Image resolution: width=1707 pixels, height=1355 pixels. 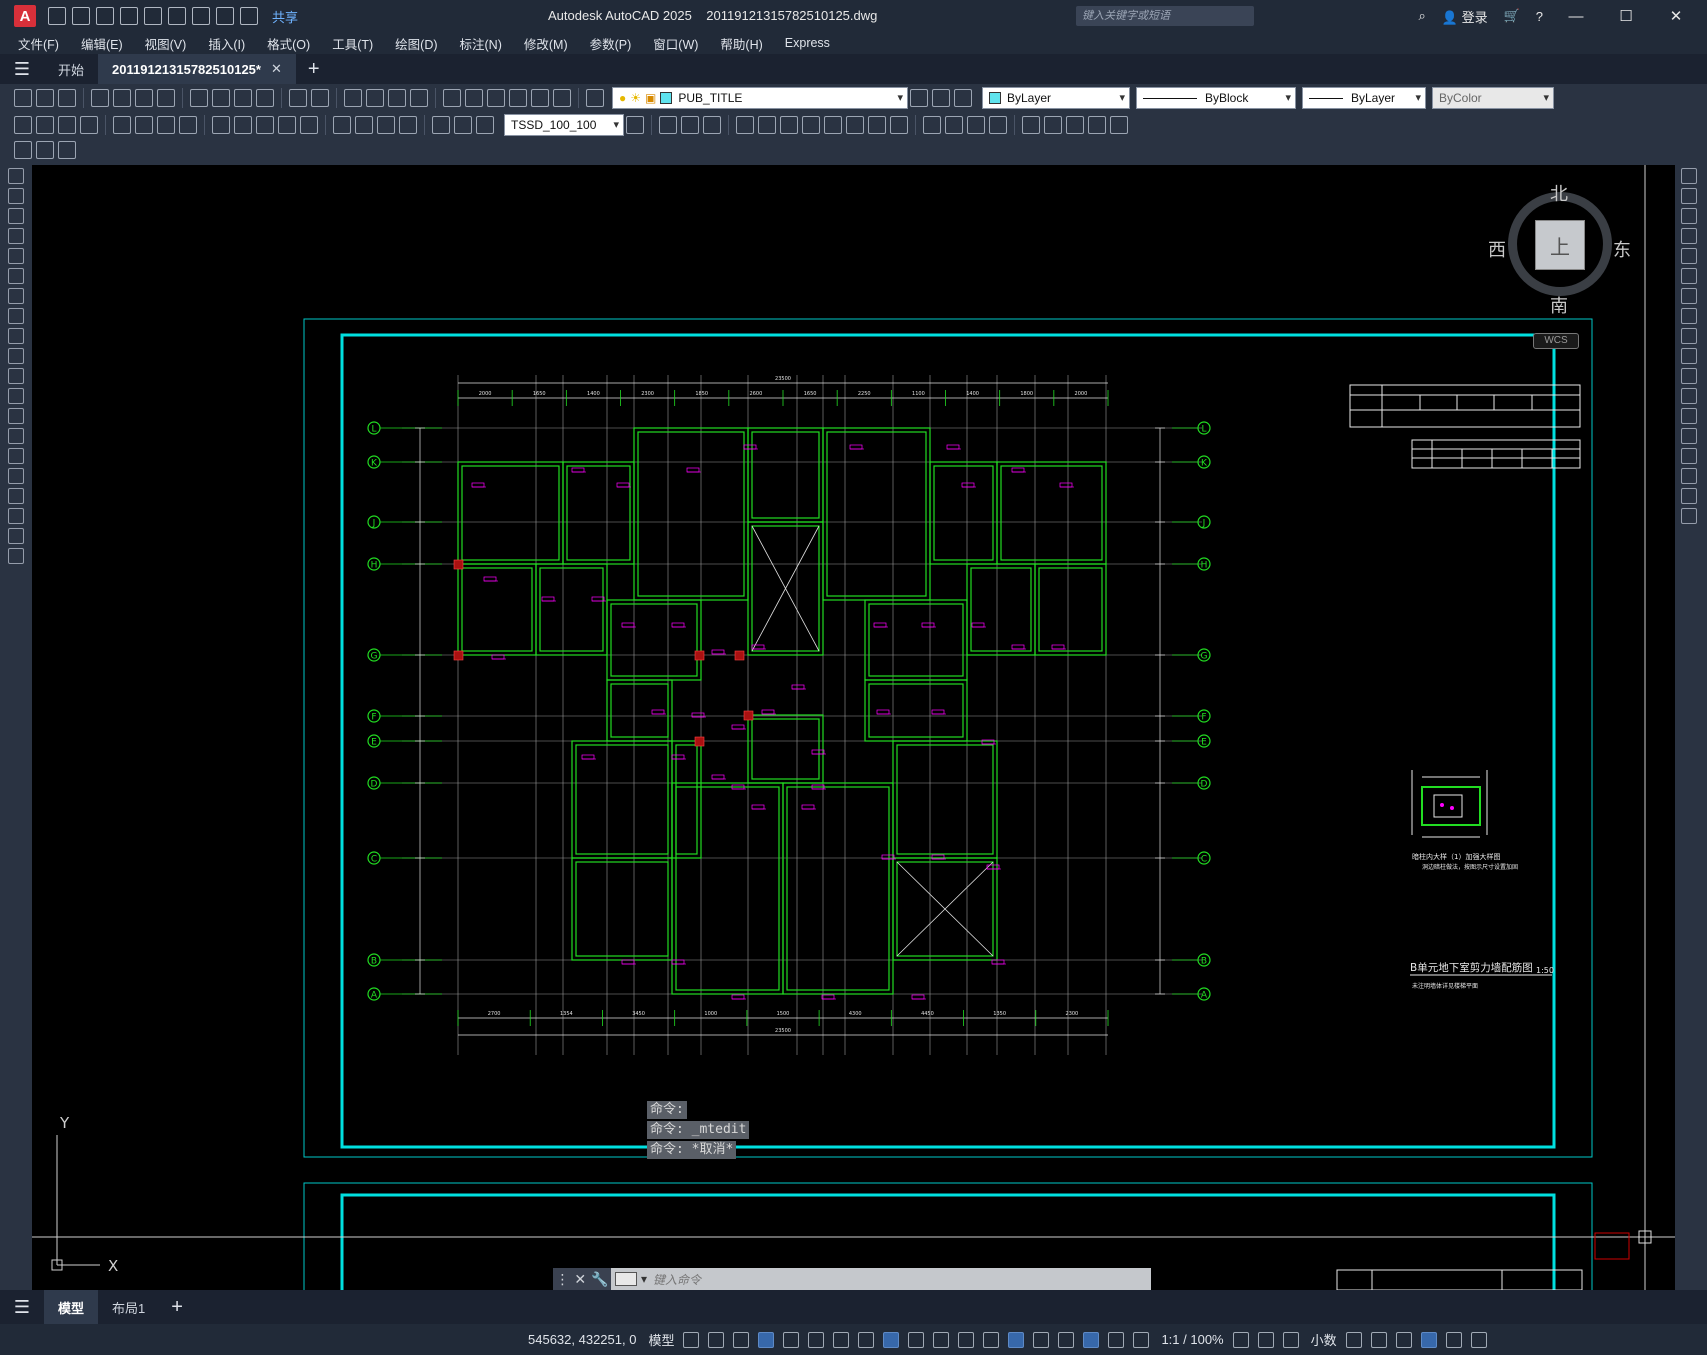 I want to click on copy-icon, so click(x=1689, y=196).